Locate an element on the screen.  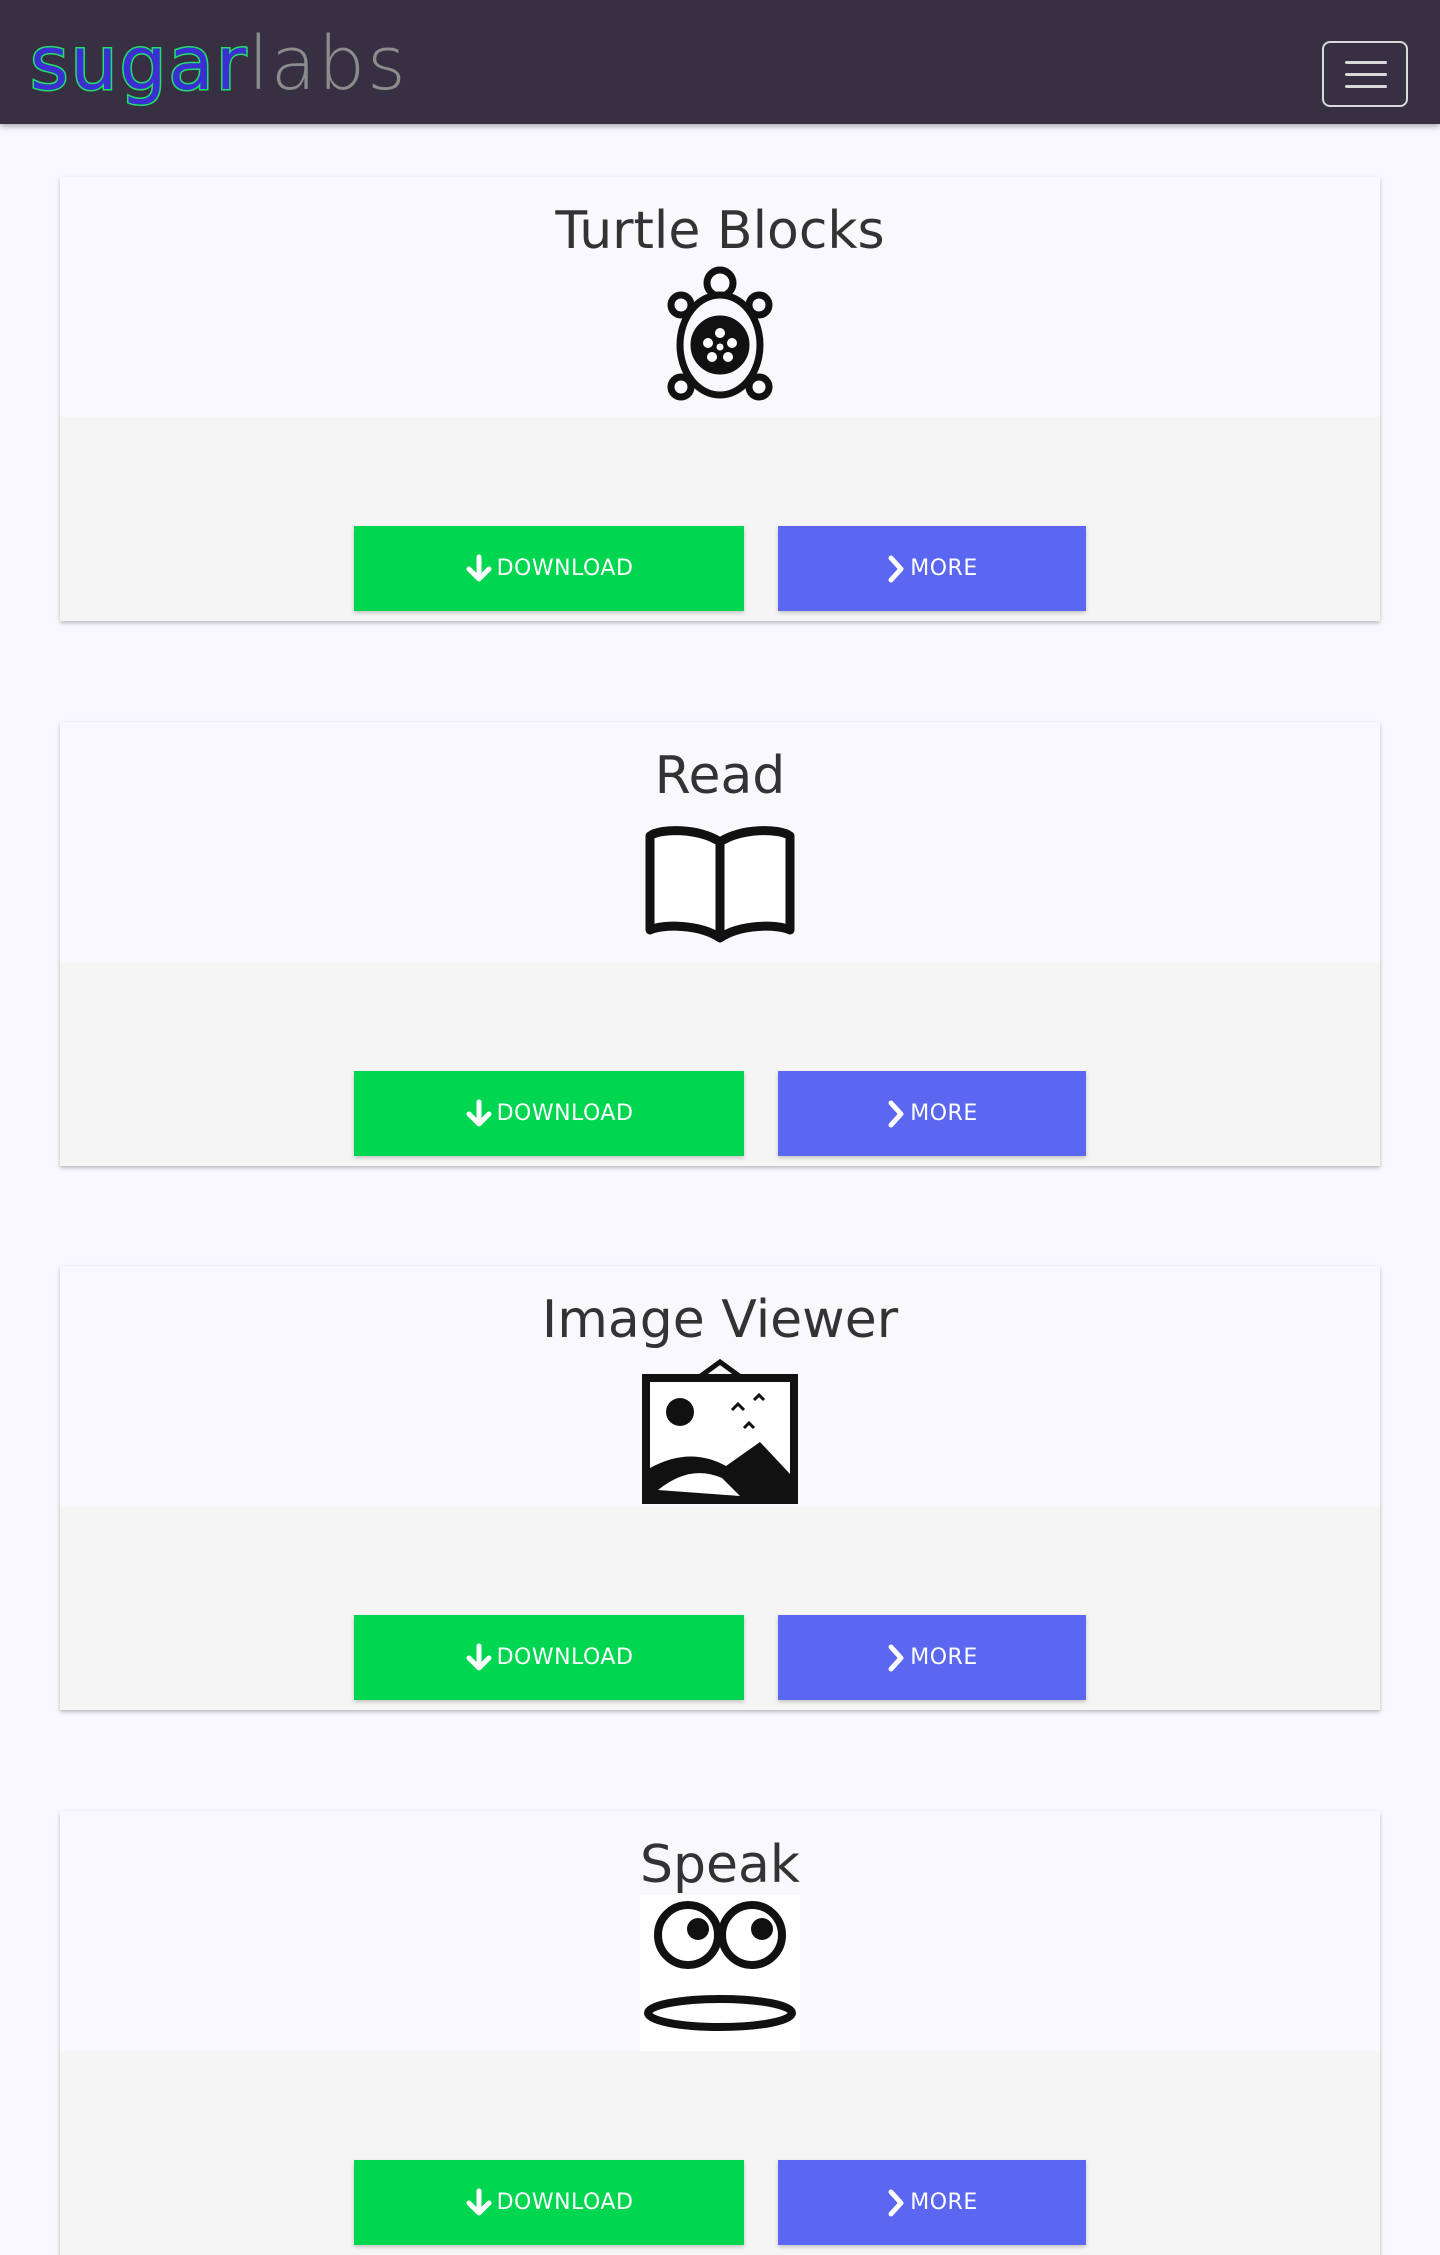
sugarlabs-logo: sugarlabs is located at coordinates (218, 64).